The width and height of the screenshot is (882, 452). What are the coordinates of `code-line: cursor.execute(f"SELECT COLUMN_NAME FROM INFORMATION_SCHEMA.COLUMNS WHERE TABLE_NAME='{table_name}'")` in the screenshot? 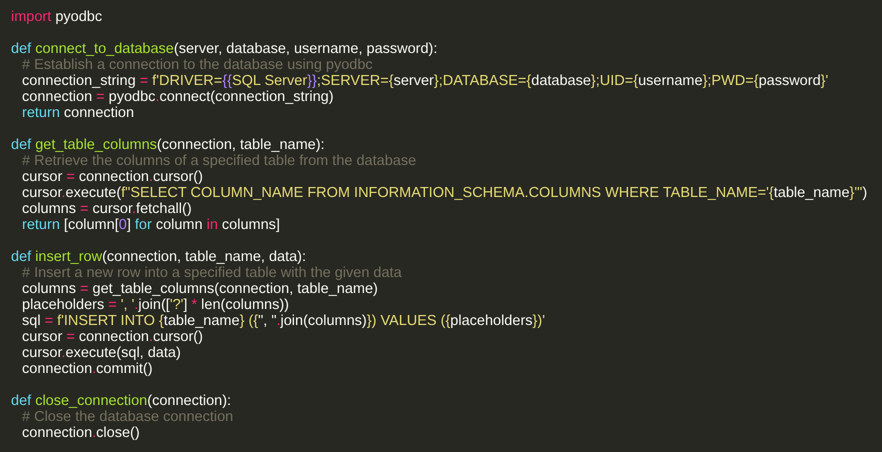 It's located at (445, 193).